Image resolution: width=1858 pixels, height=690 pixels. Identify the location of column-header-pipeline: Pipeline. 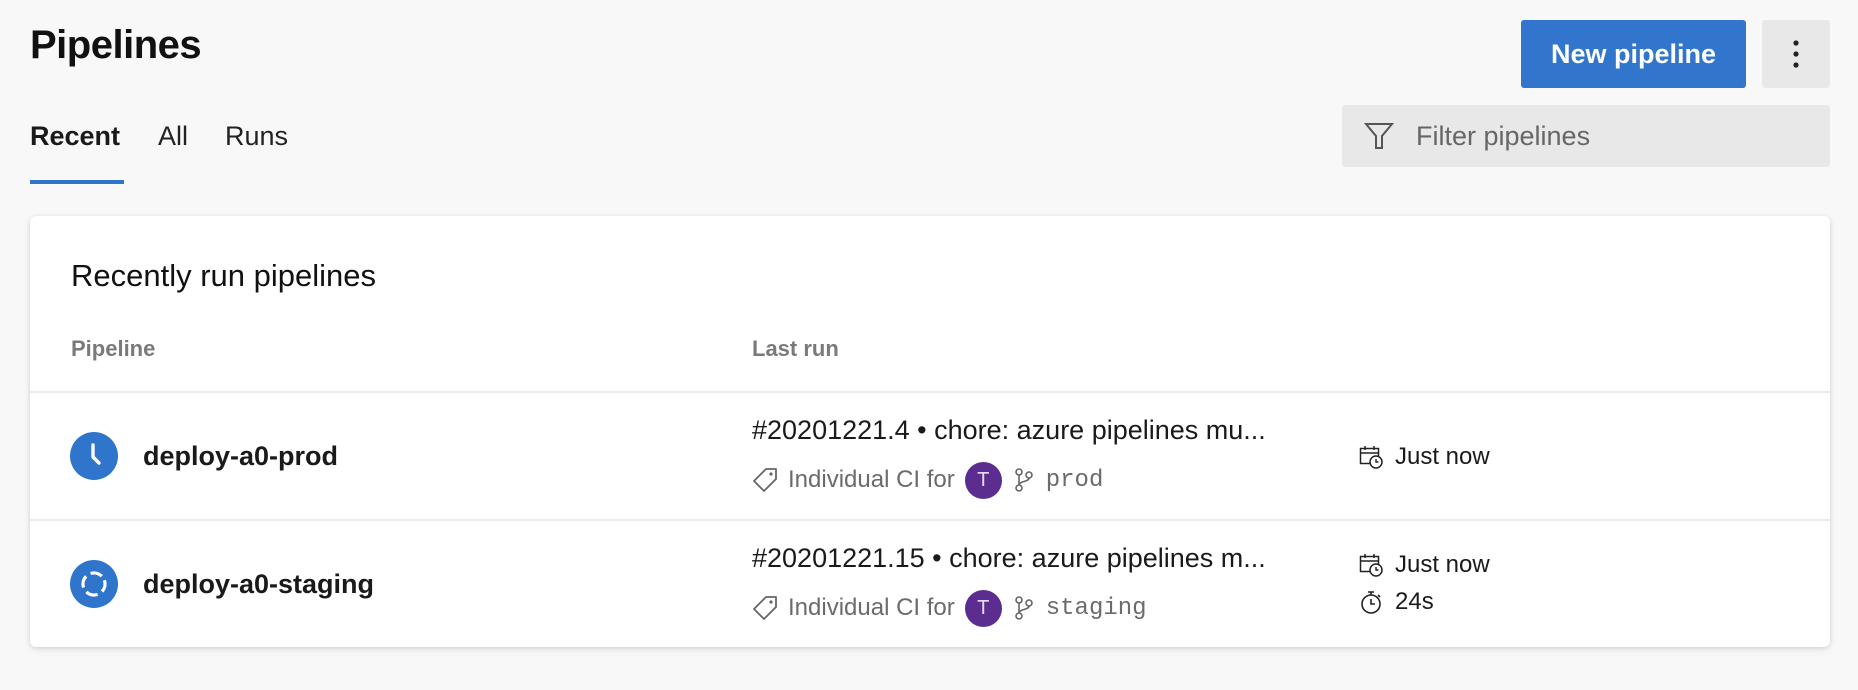
(113, 348).